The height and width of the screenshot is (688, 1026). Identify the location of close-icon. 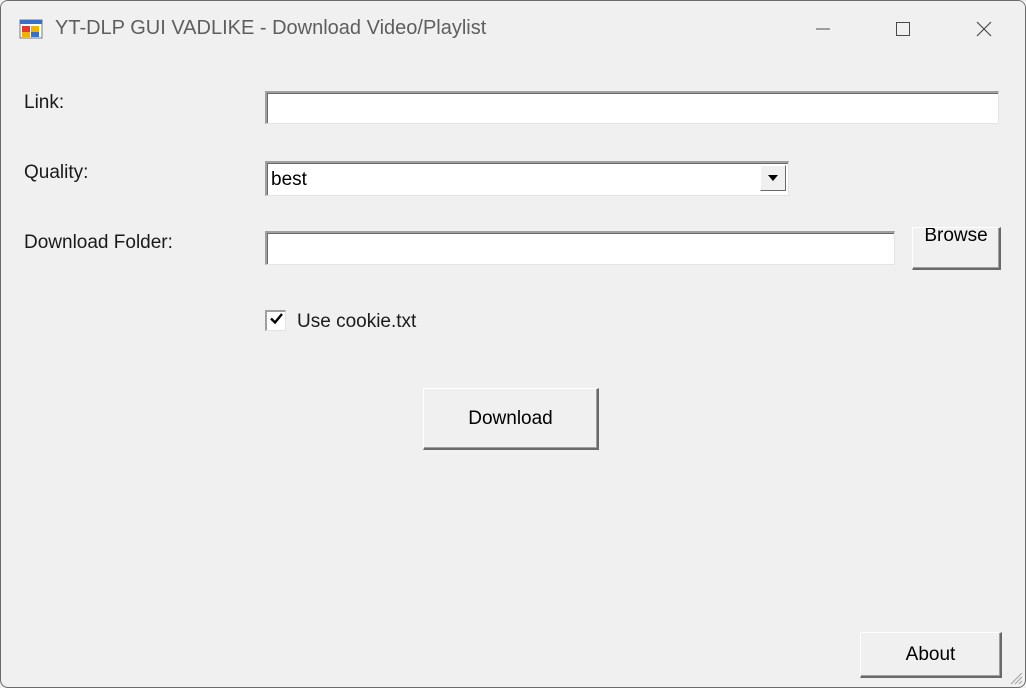
(984, 29).